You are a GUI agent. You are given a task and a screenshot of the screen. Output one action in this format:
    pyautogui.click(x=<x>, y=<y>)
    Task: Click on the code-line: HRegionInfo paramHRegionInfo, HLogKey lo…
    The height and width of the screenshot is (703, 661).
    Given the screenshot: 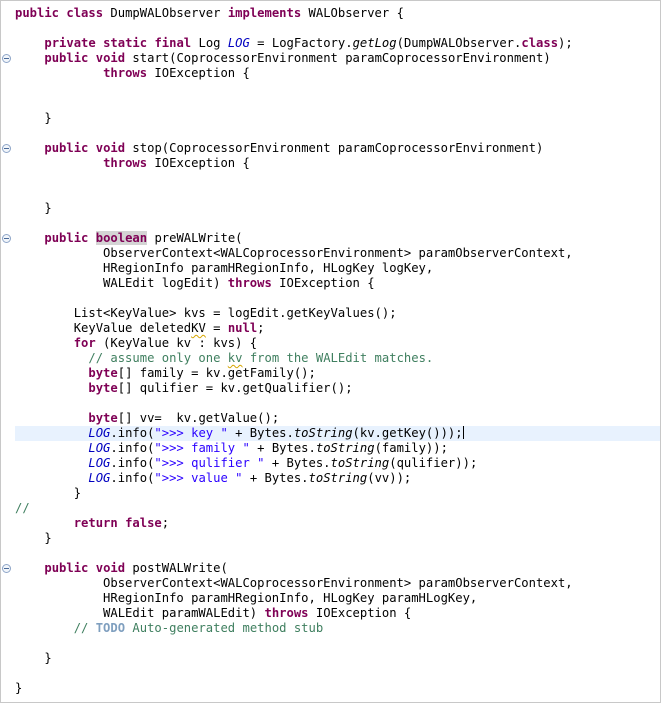 What is the action you would take?
    pyautogui.click(x=337, y=268)
    